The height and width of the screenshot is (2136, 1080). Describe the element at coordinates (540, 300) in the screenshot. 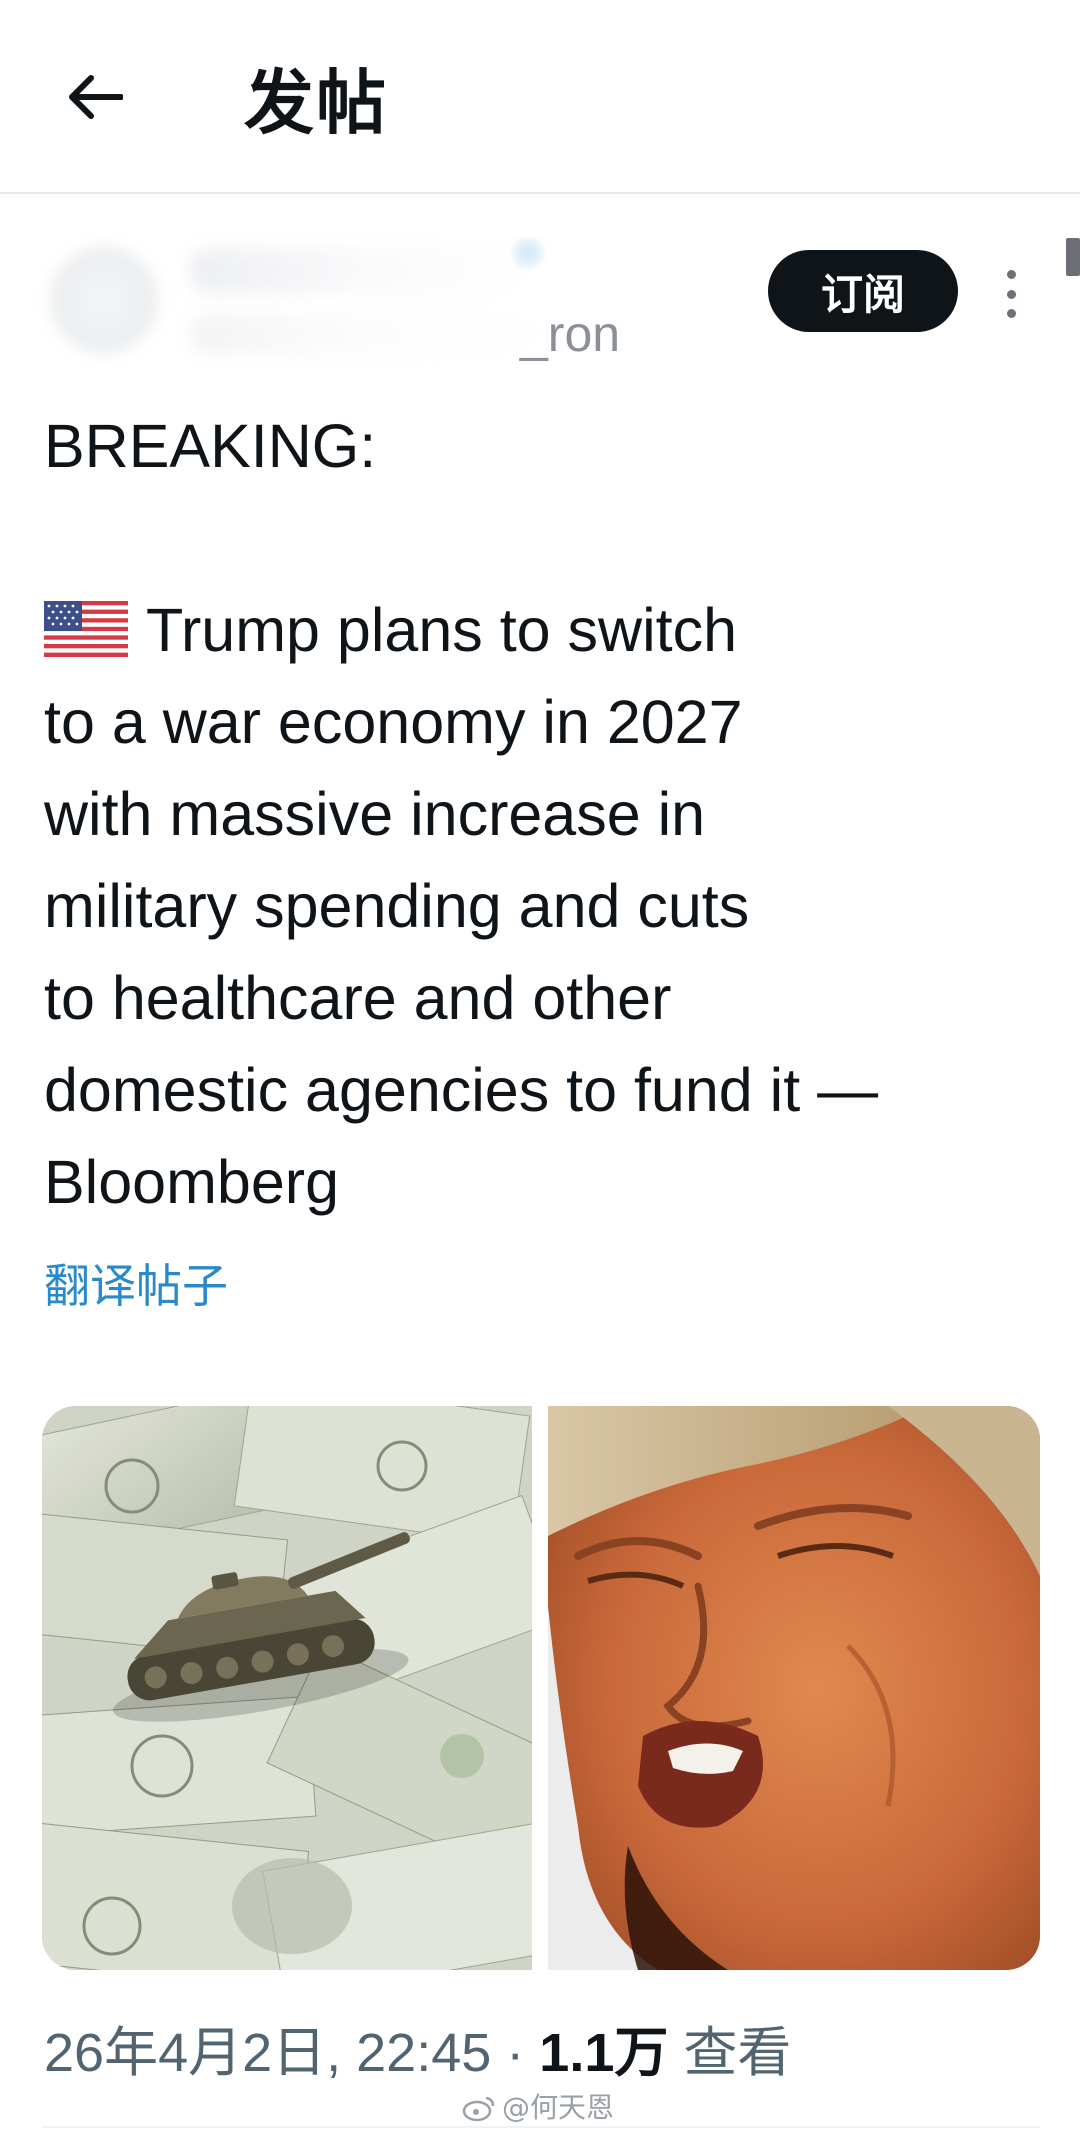

I see `author-row: _ron 订阅` at that location.